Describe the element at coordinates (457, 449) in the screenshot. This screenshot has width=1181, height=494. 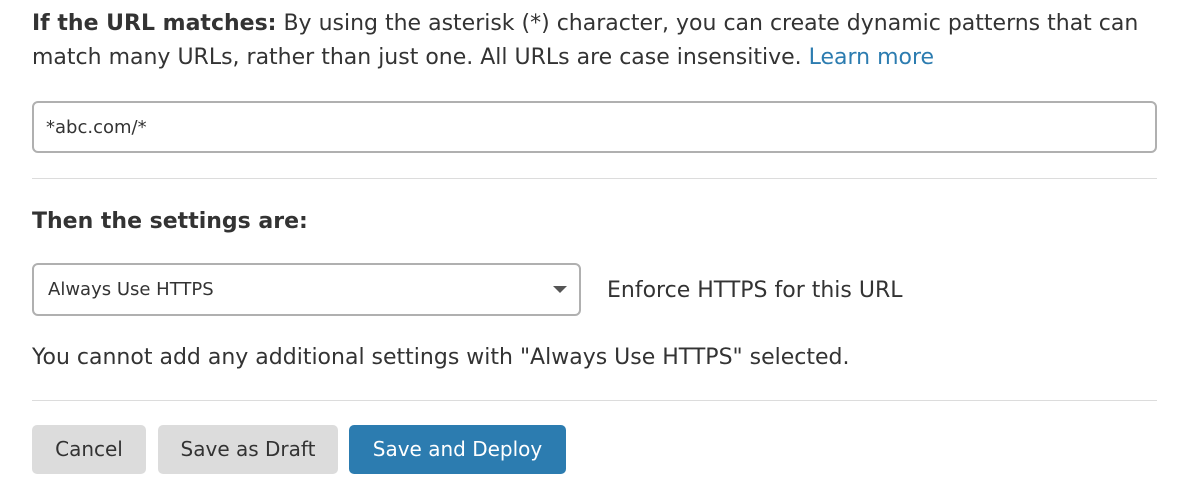
I see `save-deploy-button: Save and Deploy` at that location.